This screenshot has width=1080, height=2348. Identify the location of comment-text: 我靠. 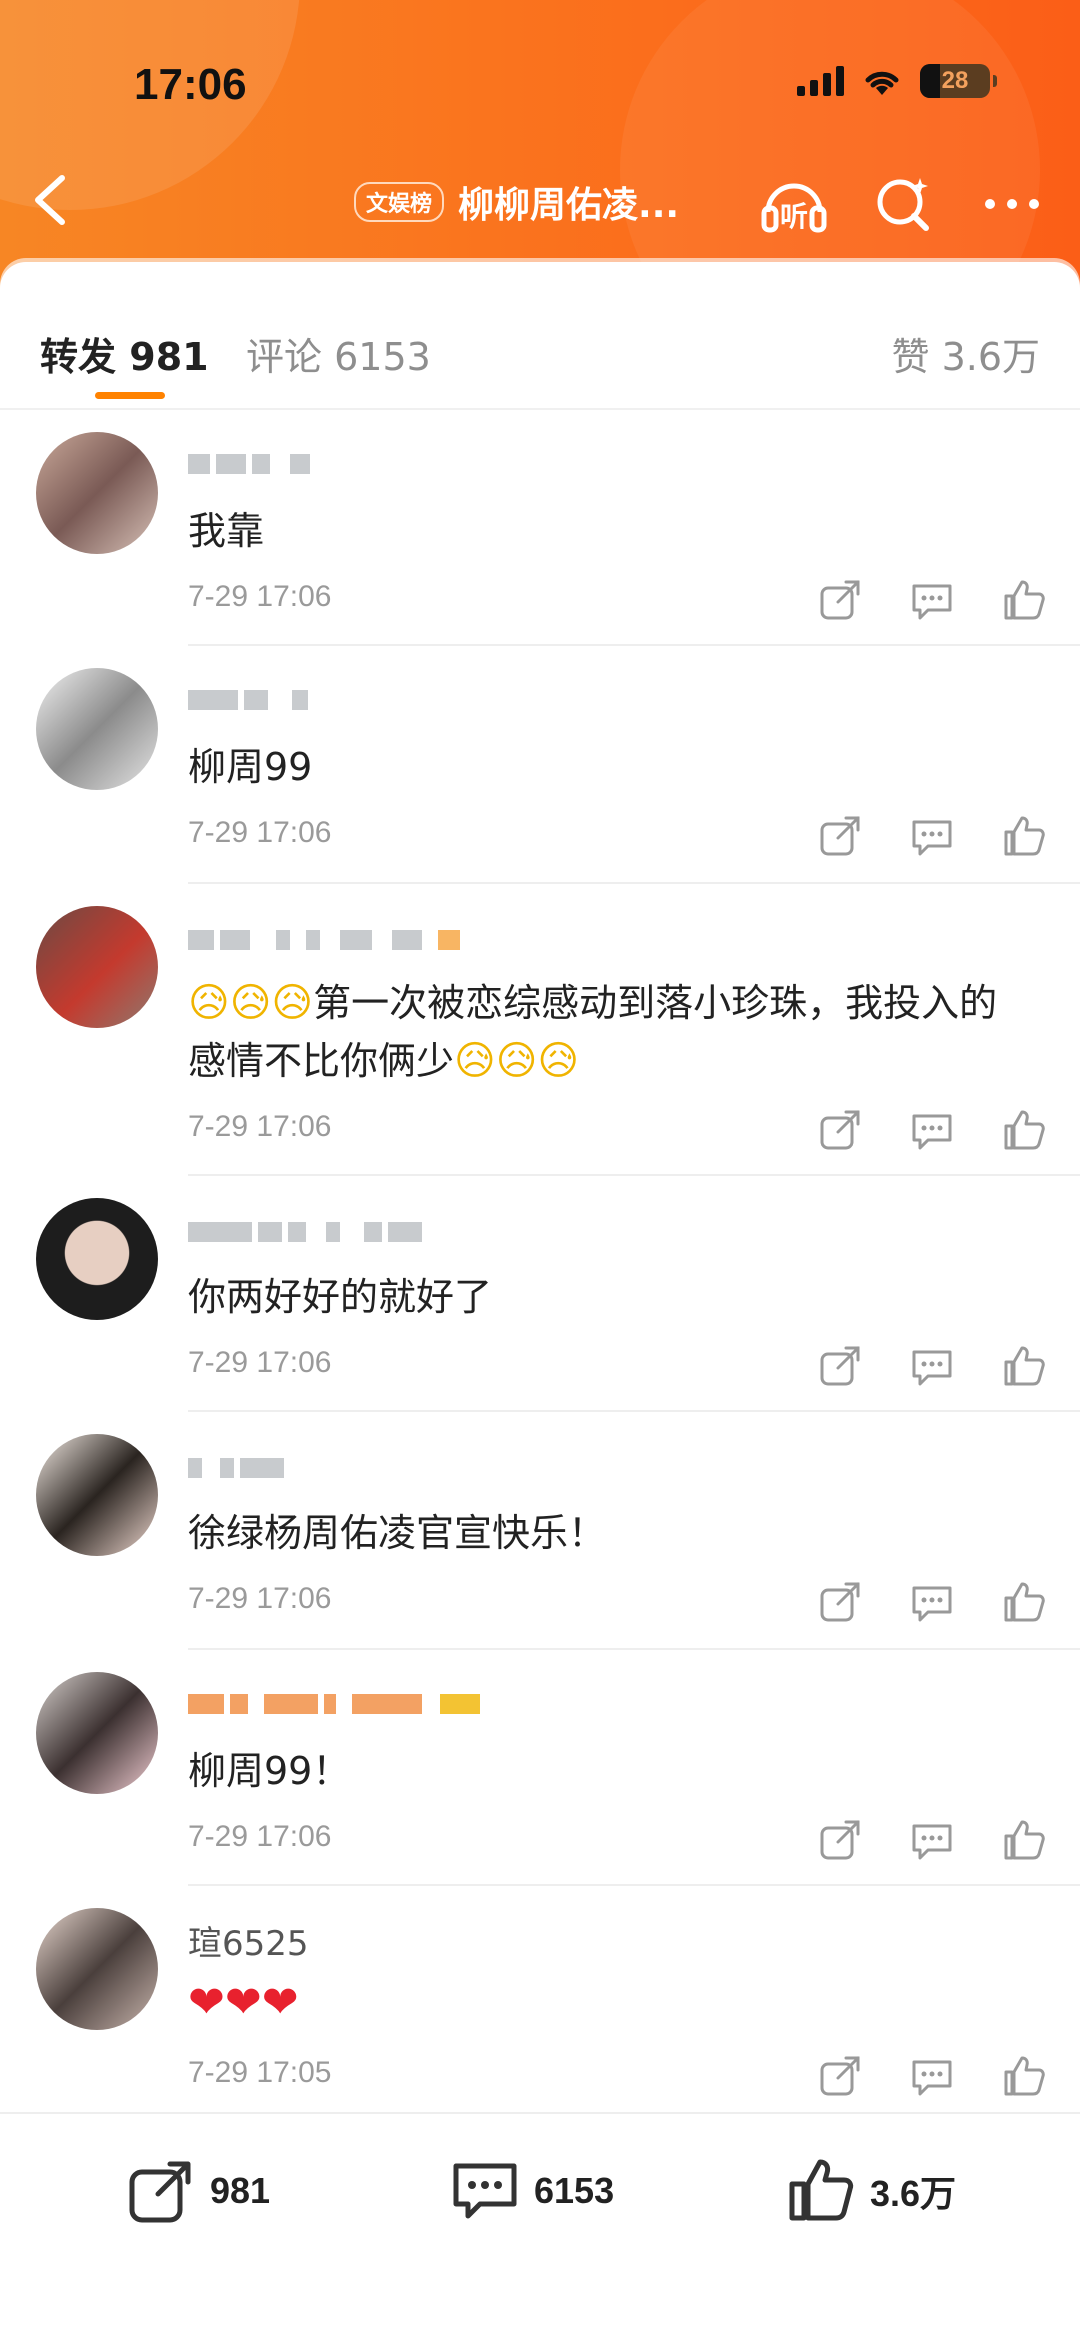
(226, 531).